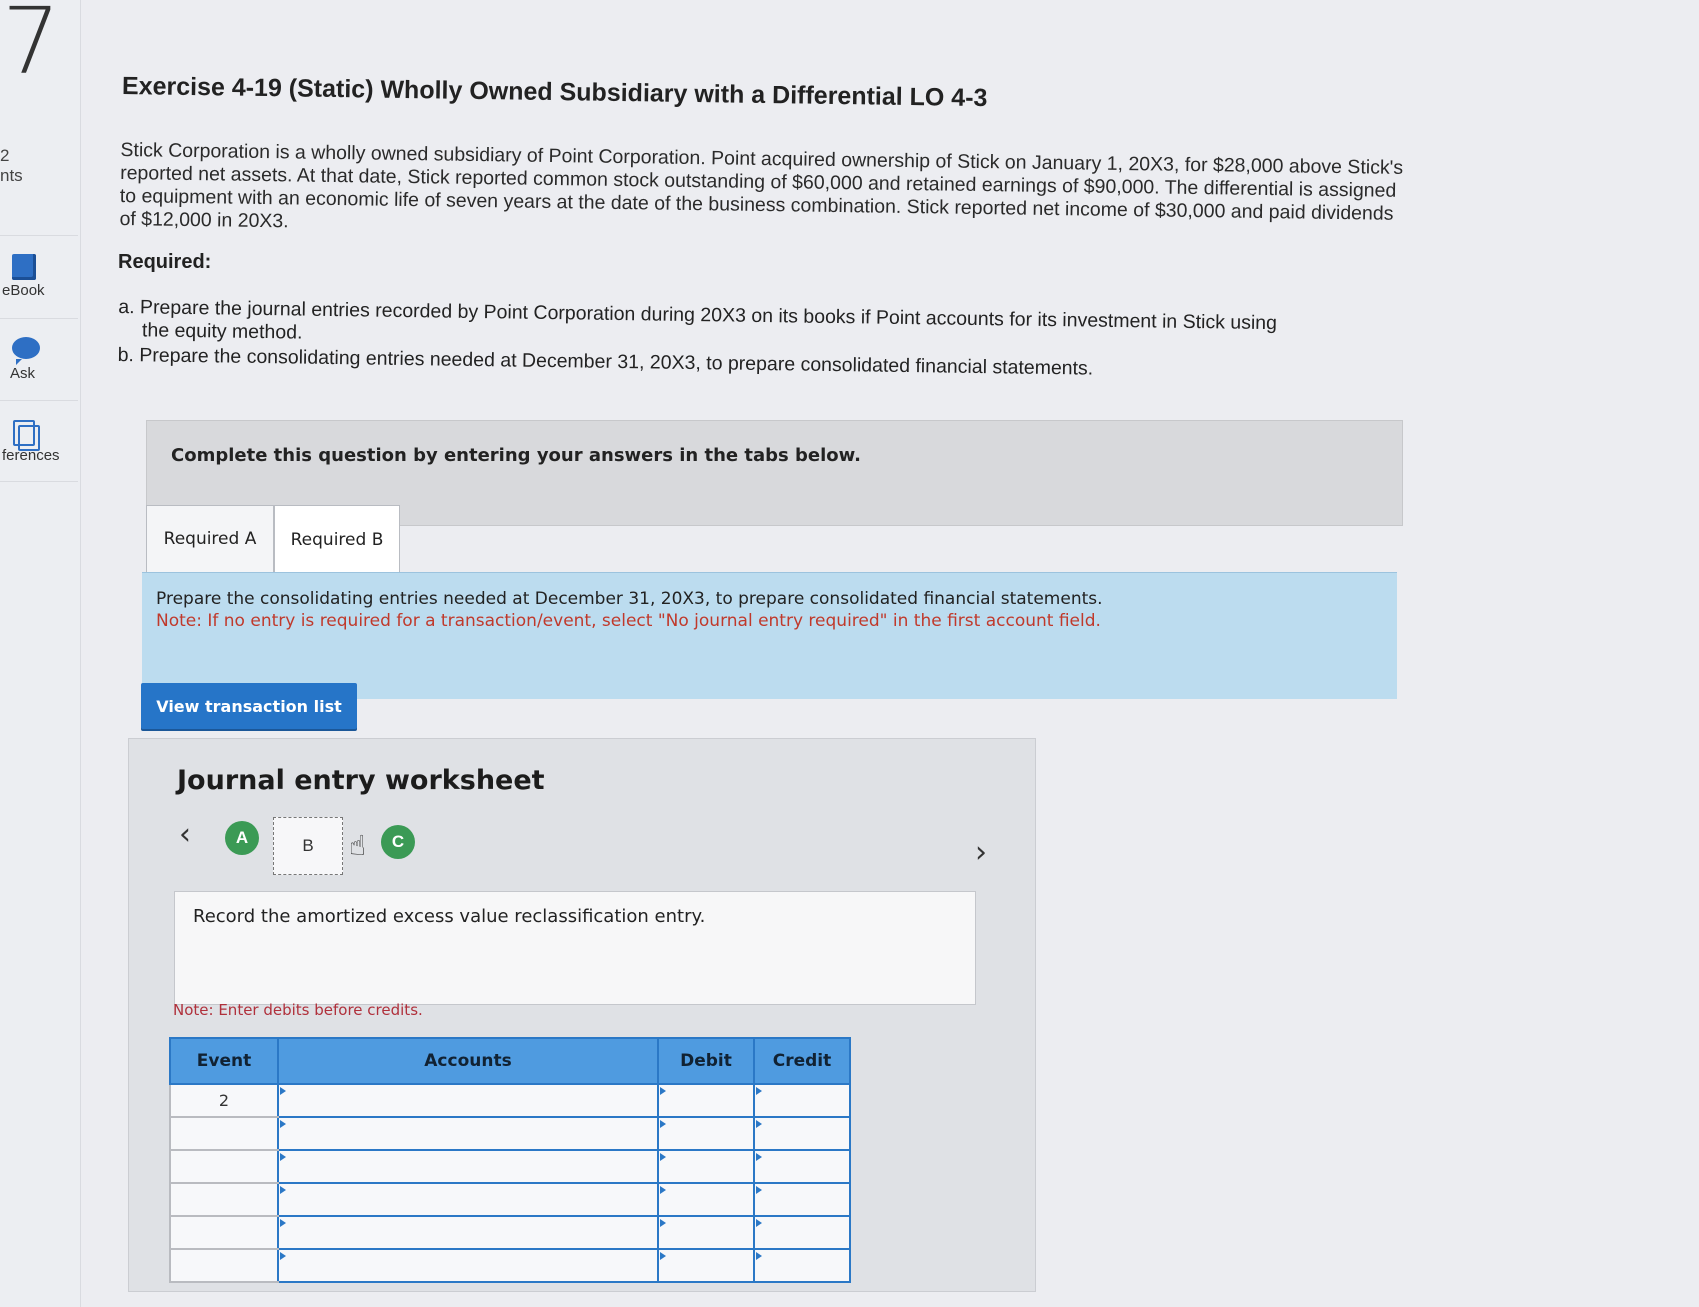  I want to click on points-label: nts, so click(11, 175).